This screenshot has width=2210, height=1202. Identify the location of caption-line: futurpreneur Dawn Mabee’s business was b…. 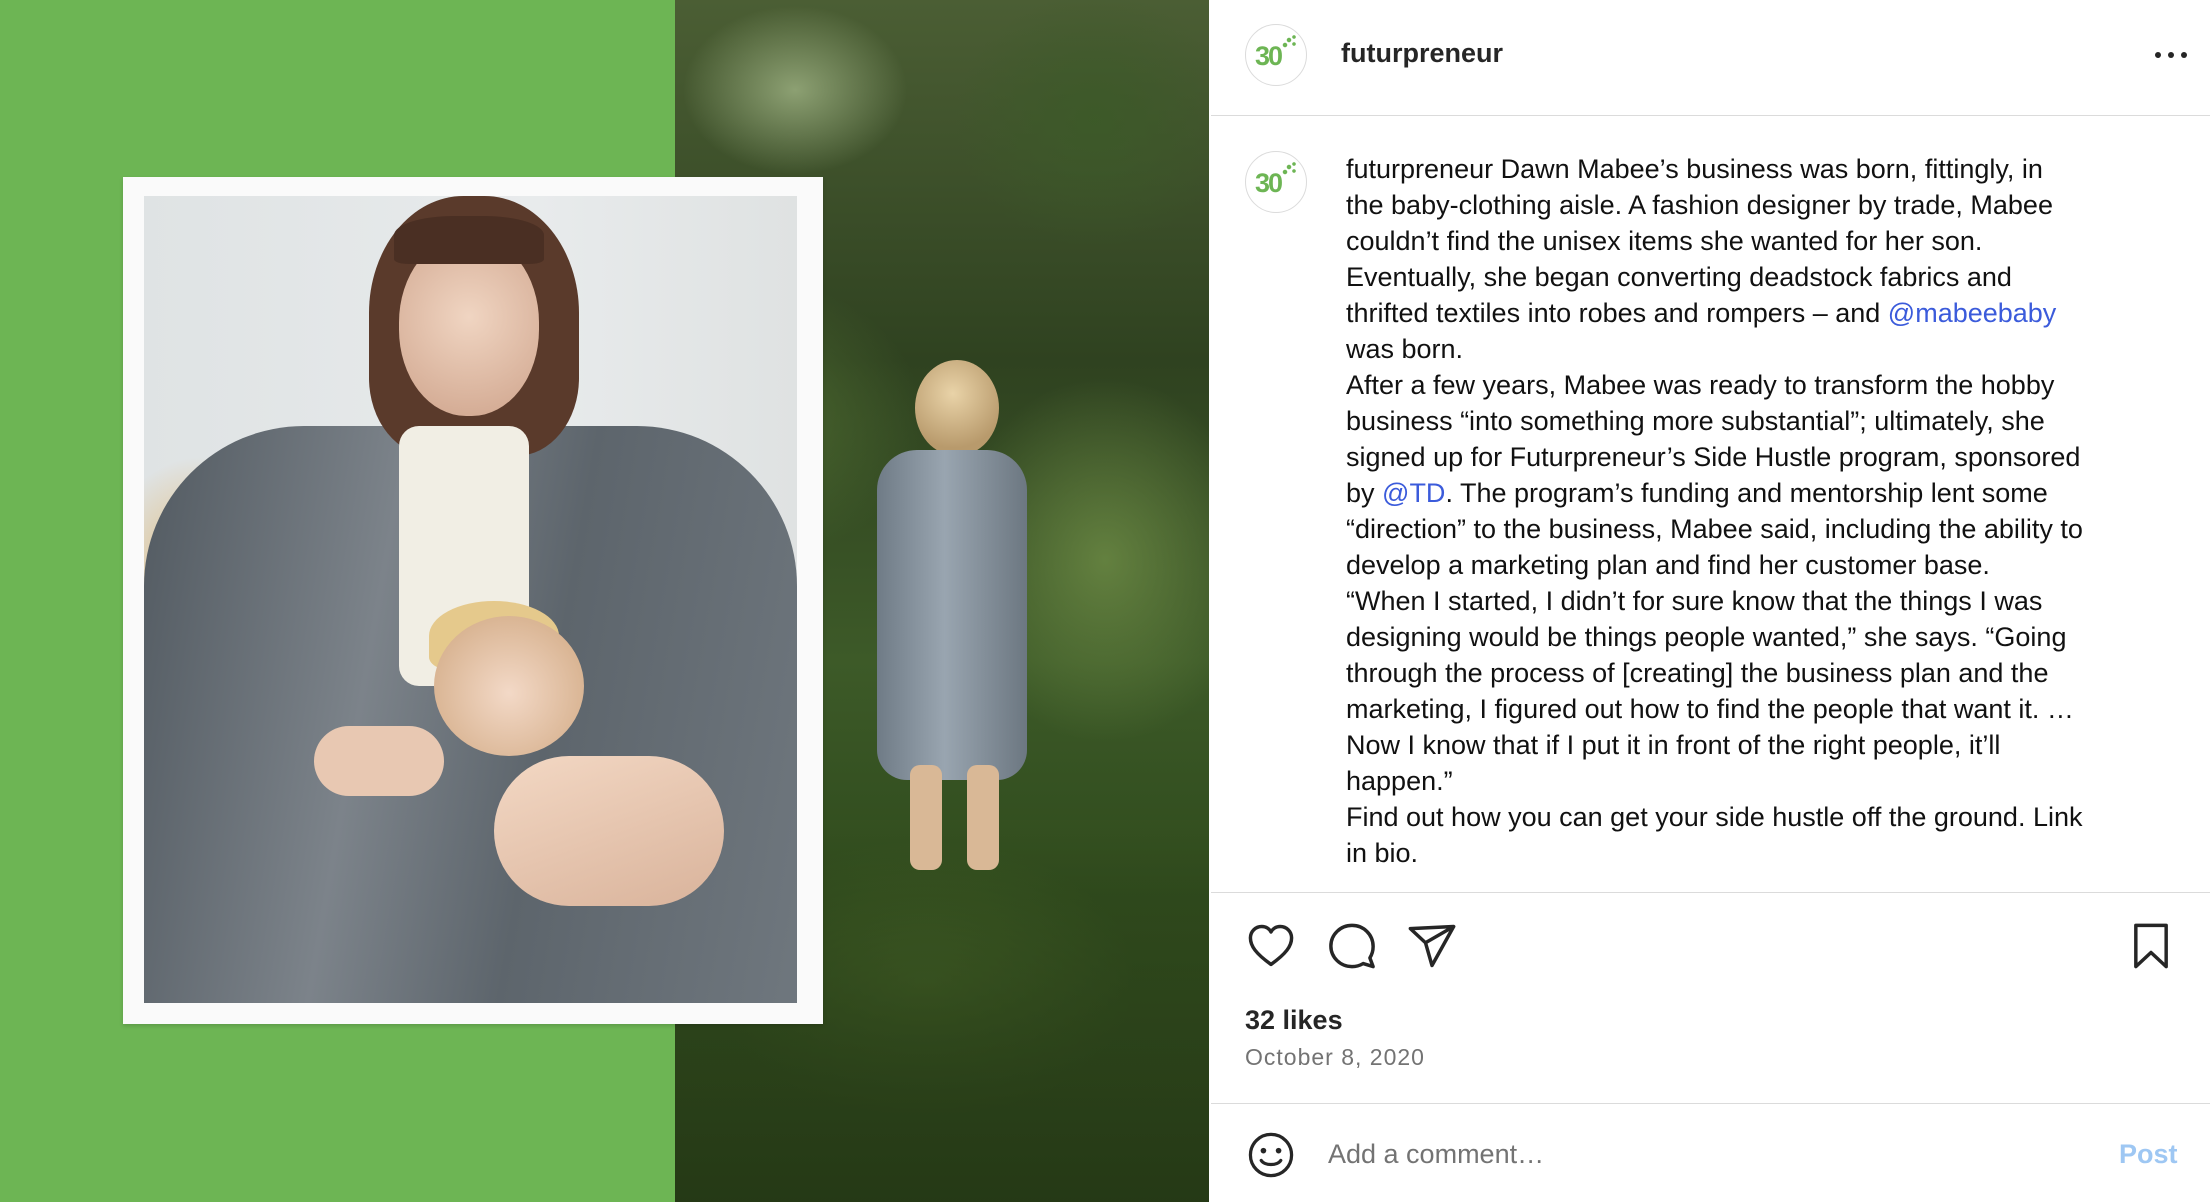
(1694, 169).